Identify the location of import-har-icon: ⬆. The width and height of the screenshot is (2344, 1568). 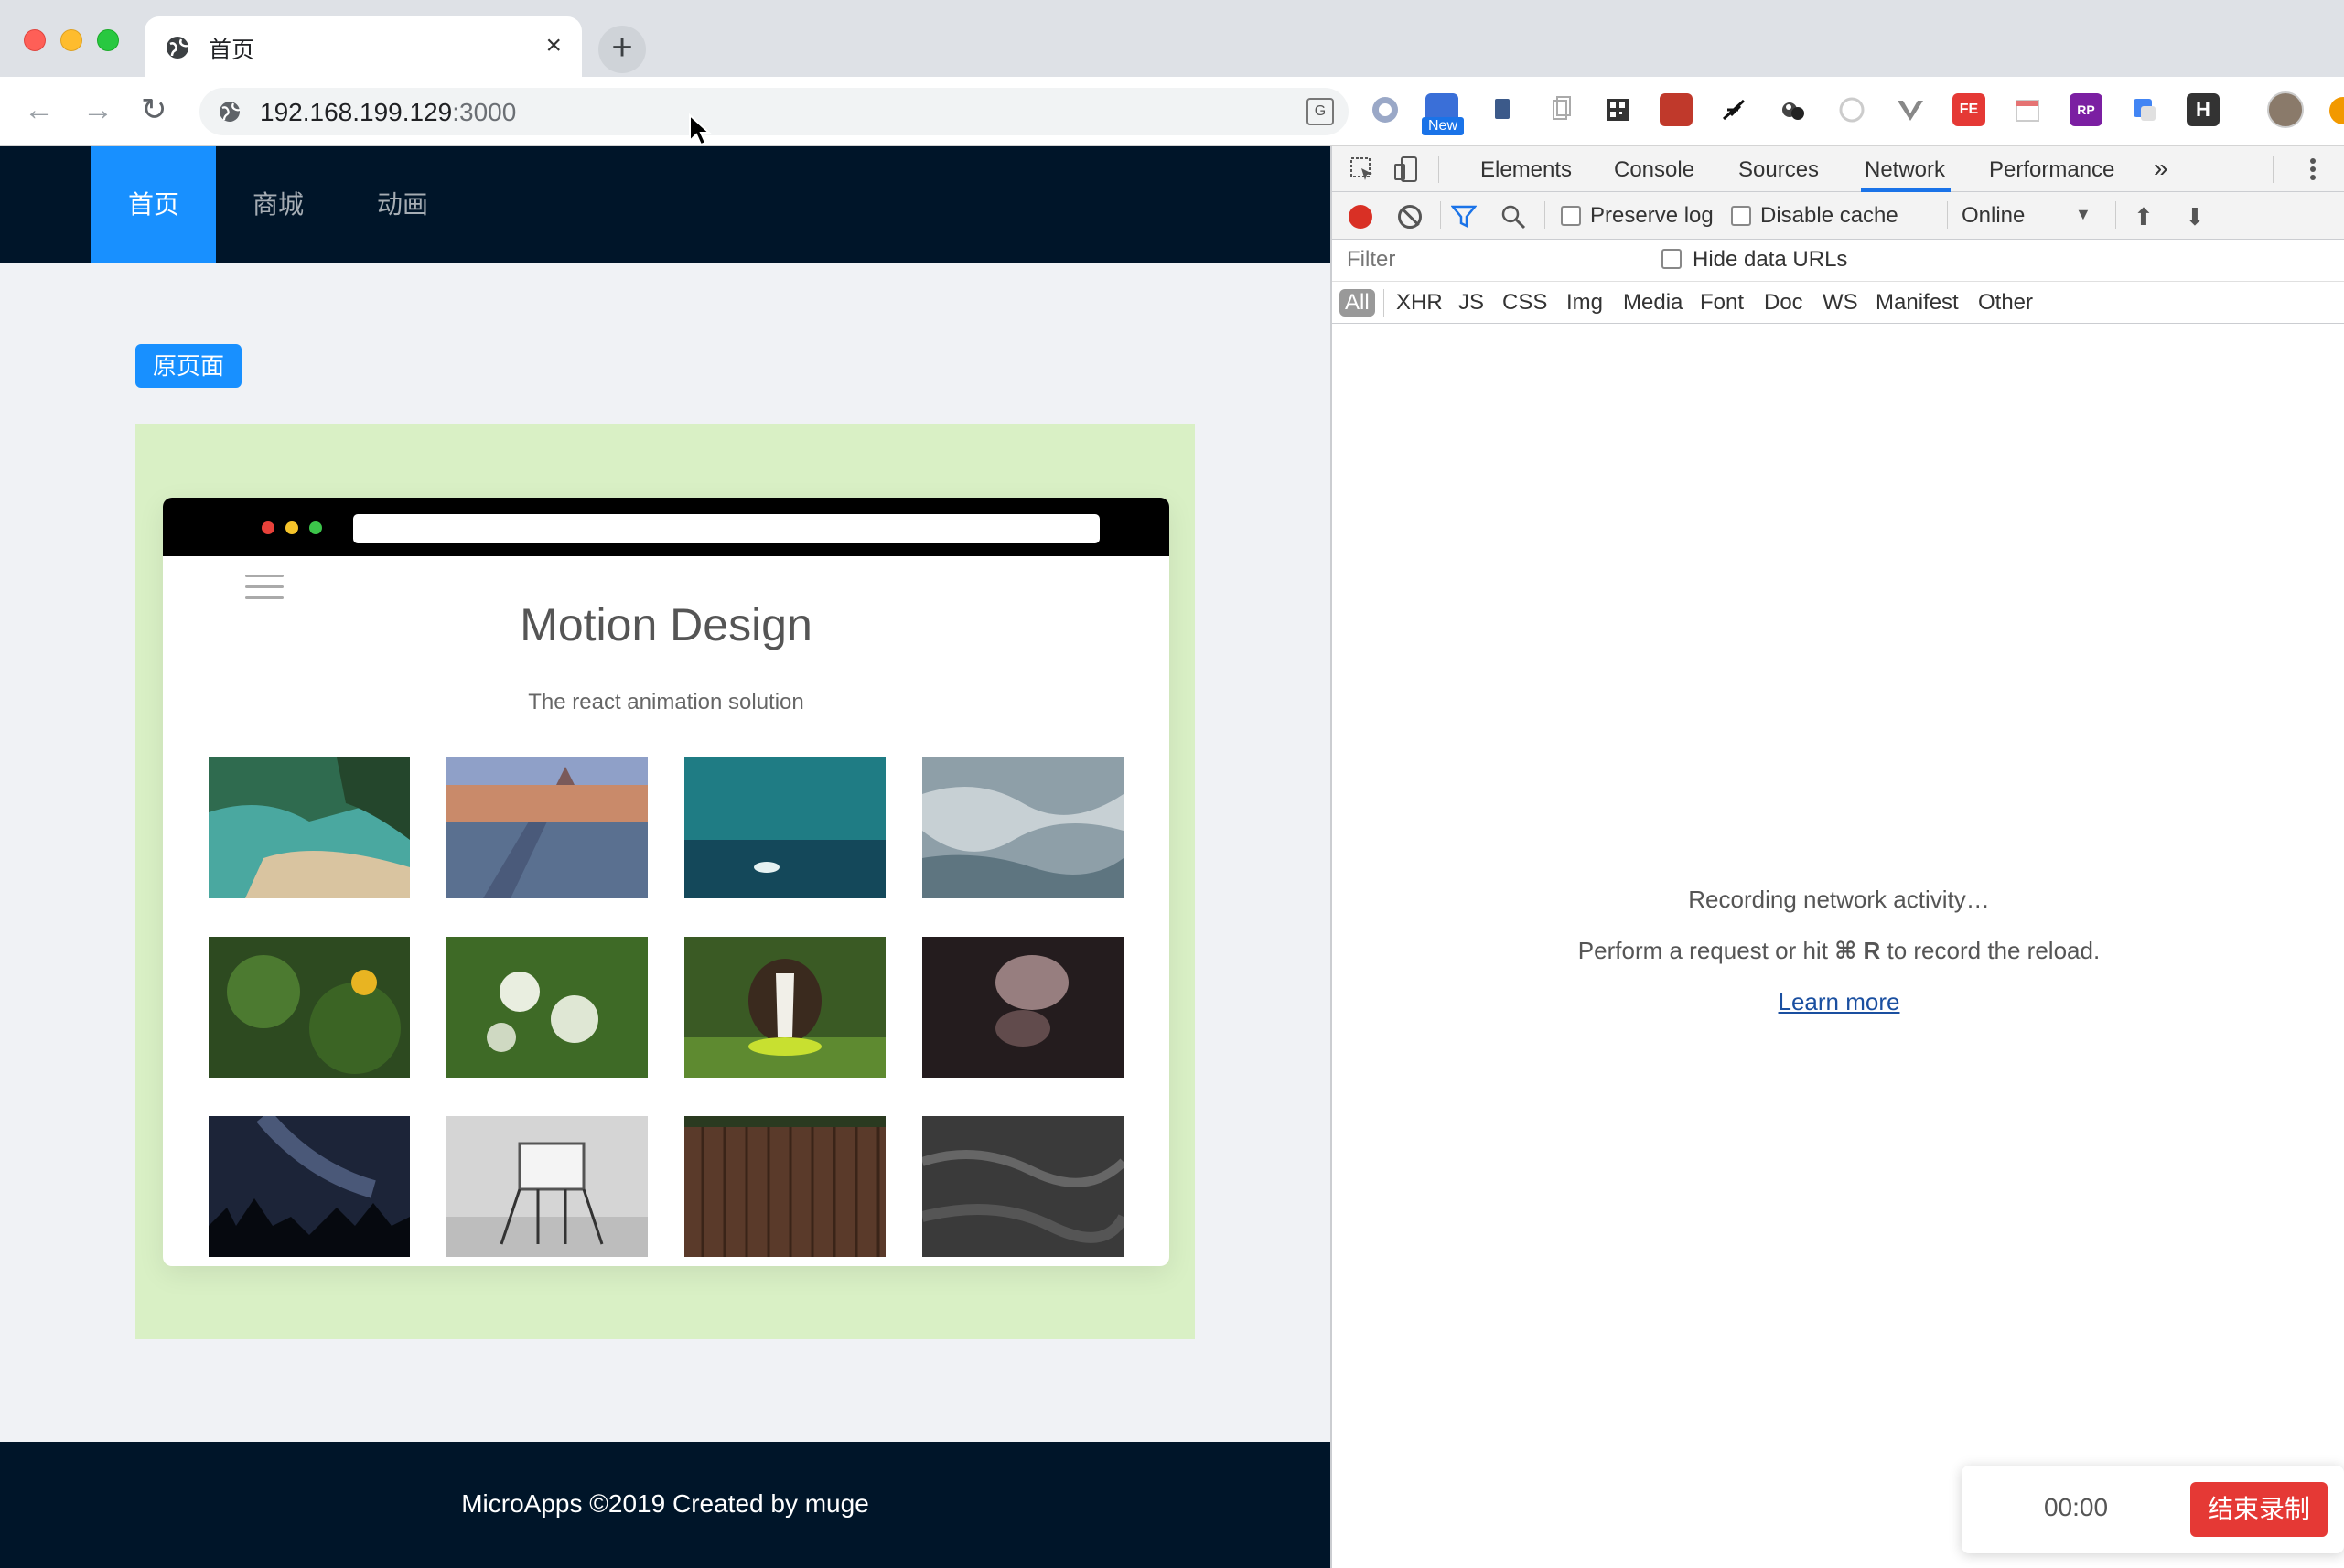
(2144, 217).